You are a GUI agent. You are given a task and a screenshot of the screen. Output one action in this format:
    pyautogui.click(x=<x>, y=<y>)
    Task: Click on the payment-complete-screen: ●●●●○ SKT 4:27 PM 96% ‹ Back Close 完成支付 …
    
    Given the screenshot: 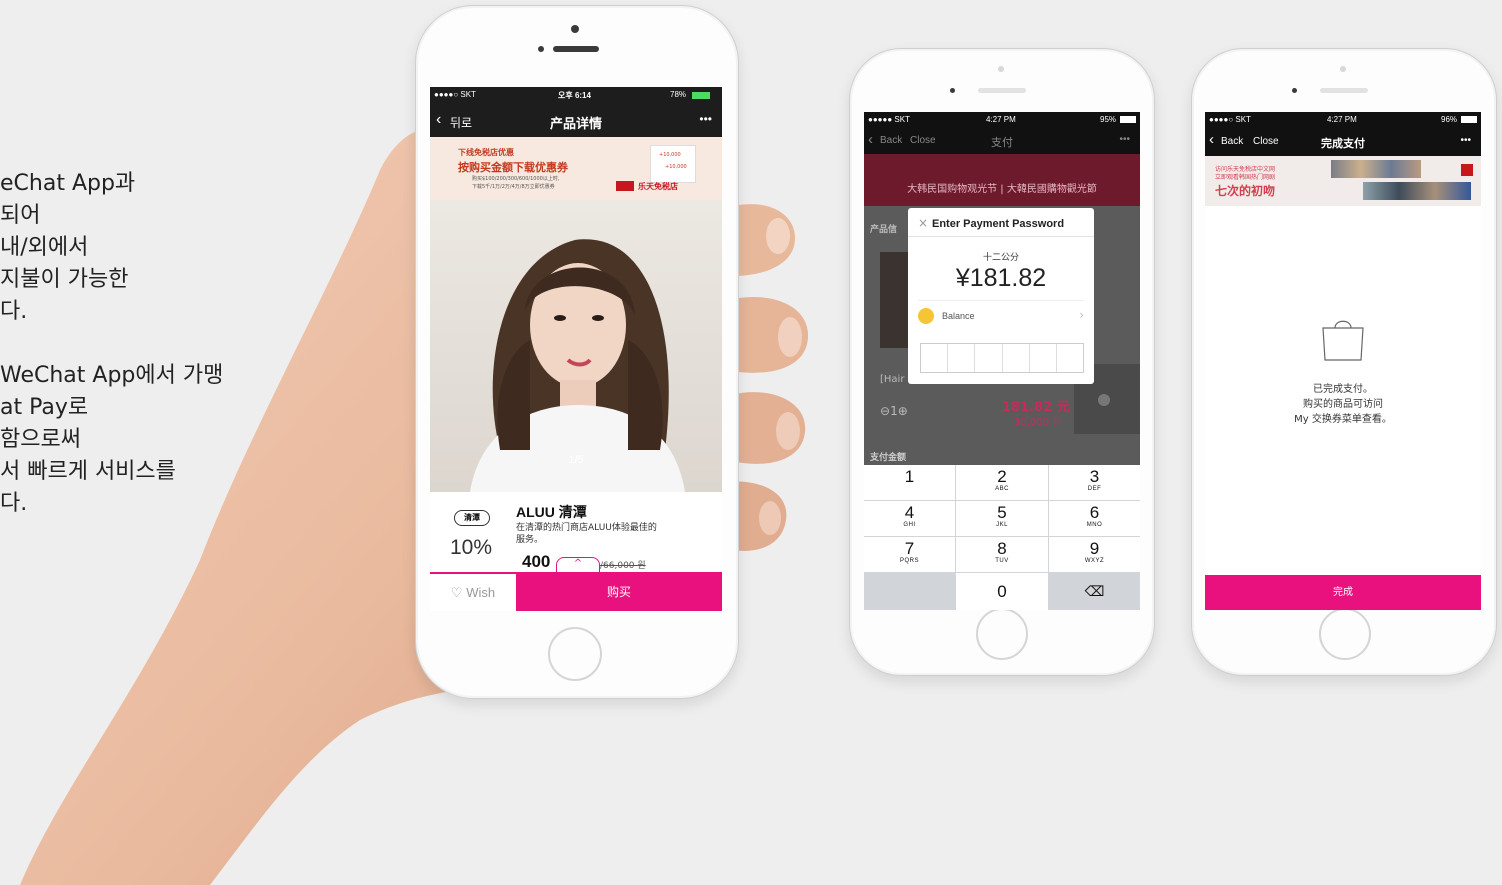 What is the action you would take?
    pyautogui.click(x=1343, y=361)
    